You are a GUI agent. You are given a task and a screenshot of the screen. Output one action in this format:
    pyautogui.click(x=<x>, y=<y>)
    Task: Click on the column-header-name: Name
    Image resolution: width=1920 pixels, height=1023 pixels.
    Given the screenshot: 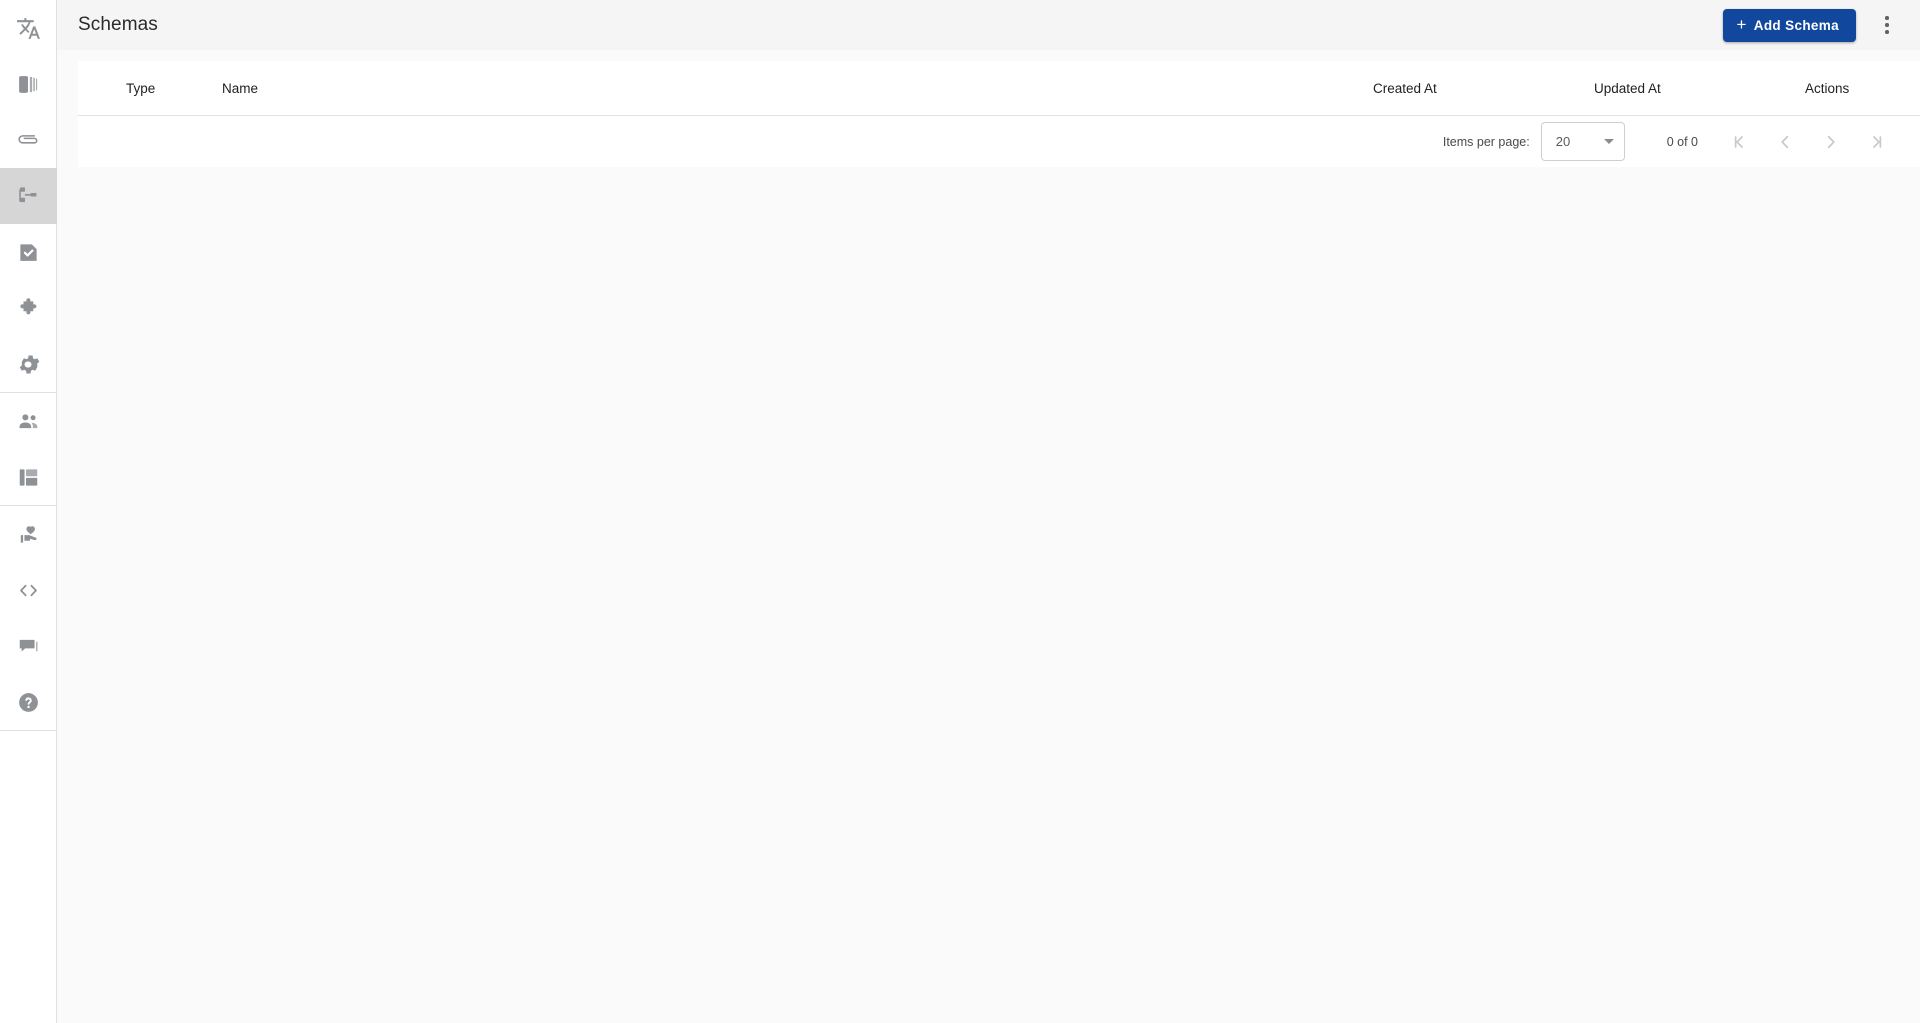 What is the action you would take?
    pyautogui.click(x=240, y=88)
    